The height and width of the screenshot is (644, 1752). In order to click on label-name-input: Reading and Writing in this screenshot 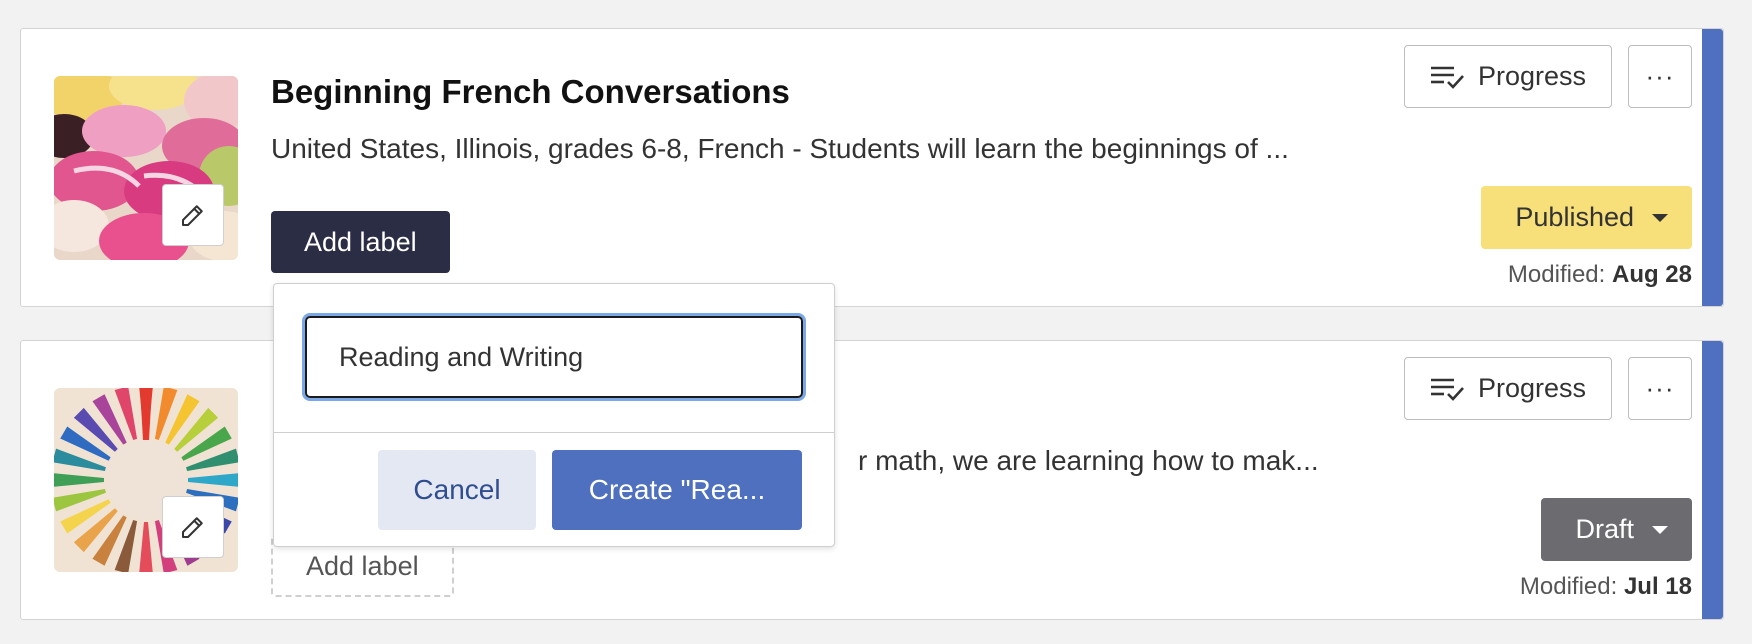, I will do `click(554, 357)`.